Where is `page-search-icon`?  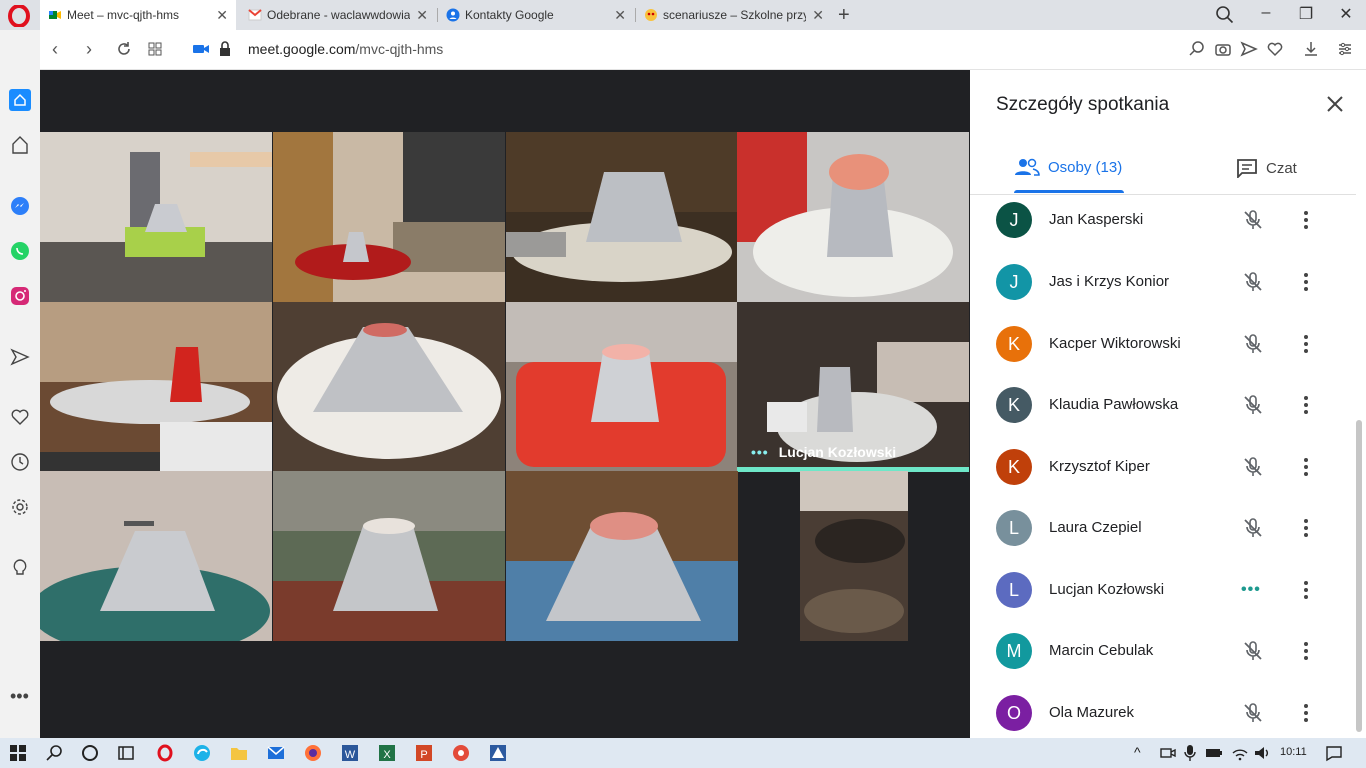
page-search-icon is located at coordinates (1197, 49).